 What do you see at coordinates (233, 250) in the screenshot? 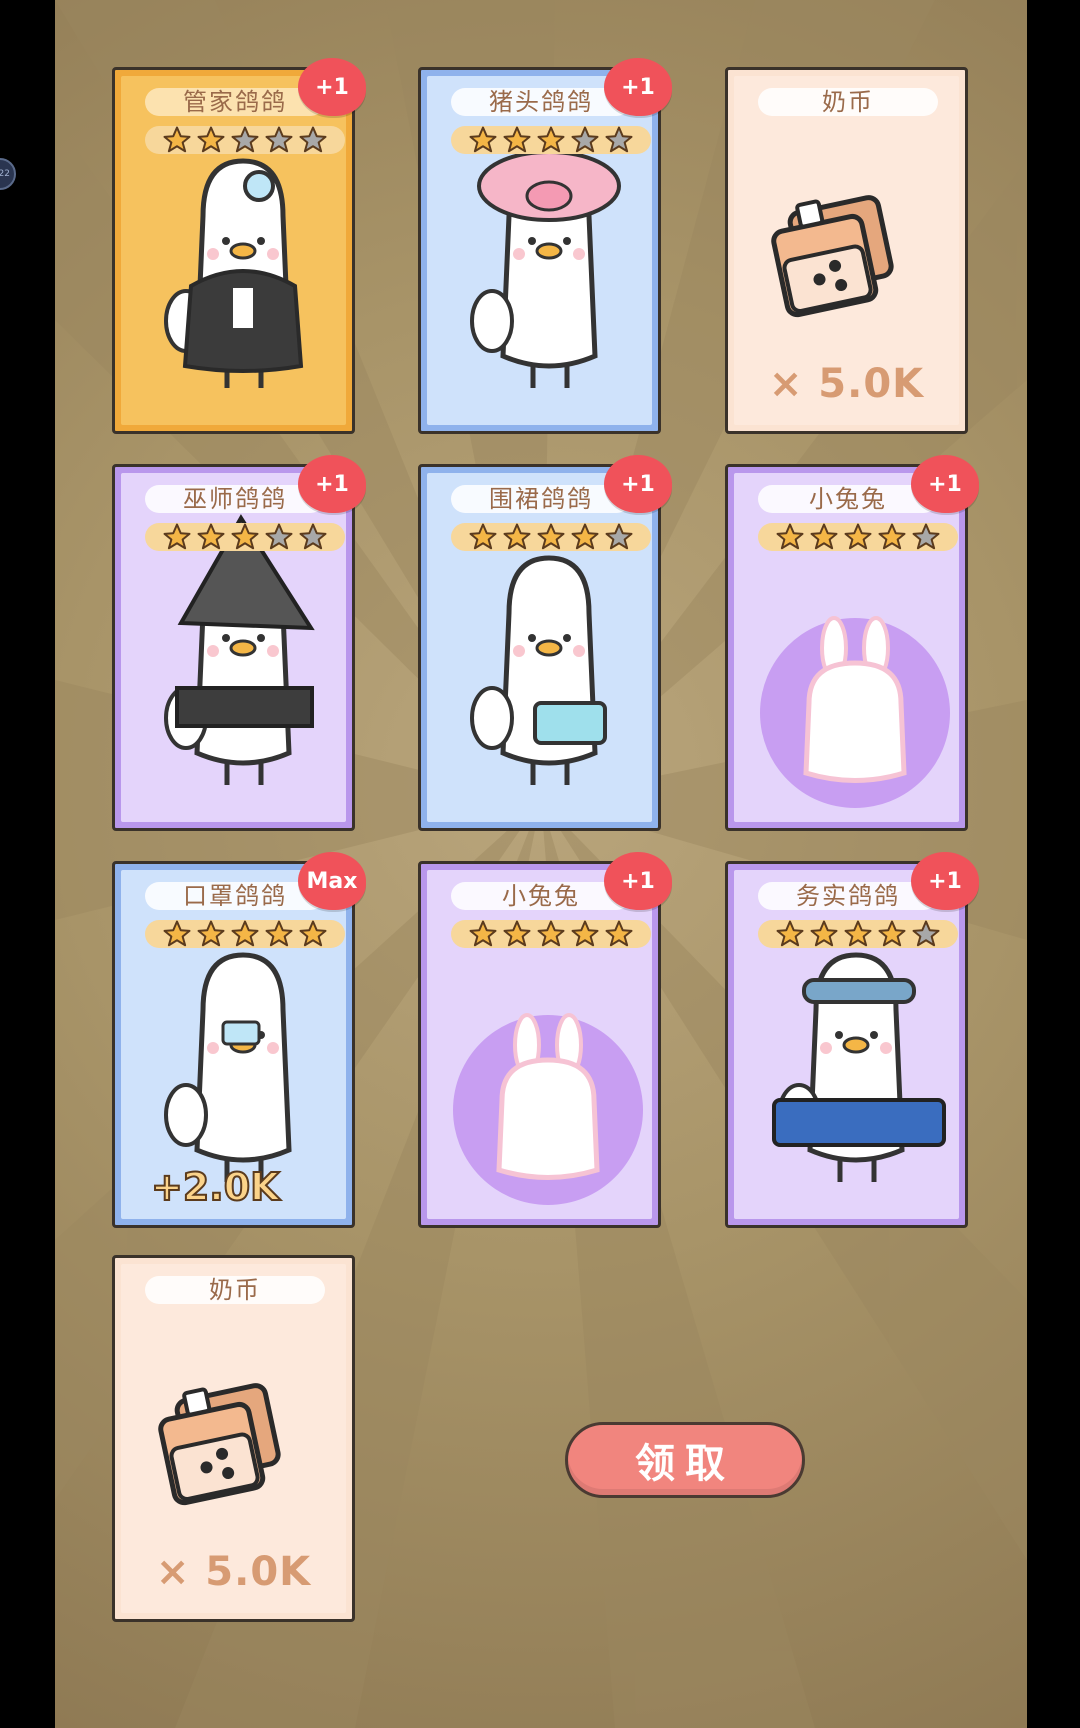
I see `card-face: 管家鸽鸽` at bounding box center [233, 250].